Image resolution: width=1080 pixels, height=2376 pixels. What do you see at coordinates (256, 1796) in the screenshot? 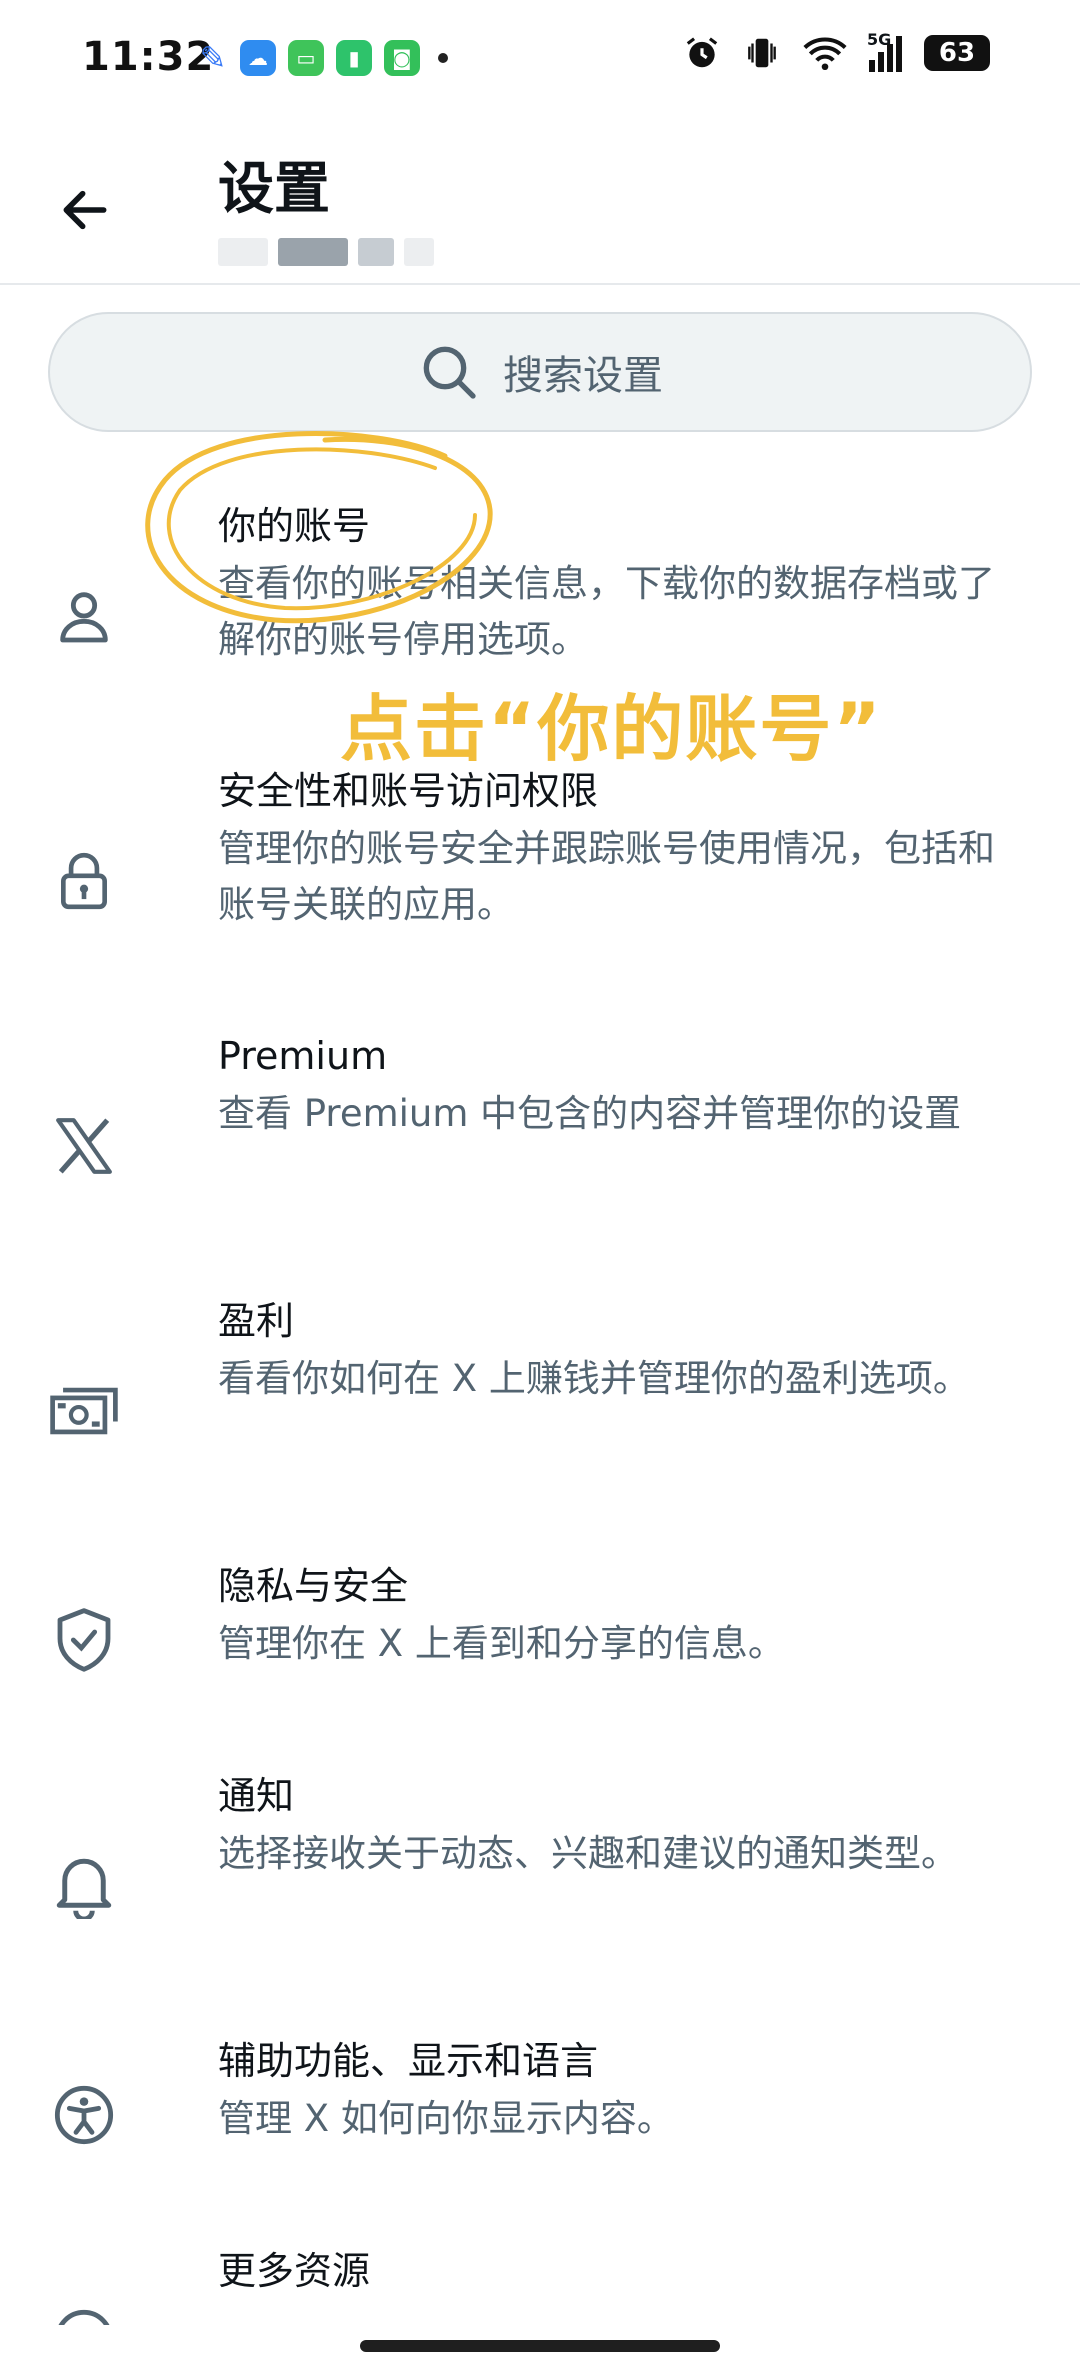
I see `item-title: 通知` at bounding box center [256, 1796].